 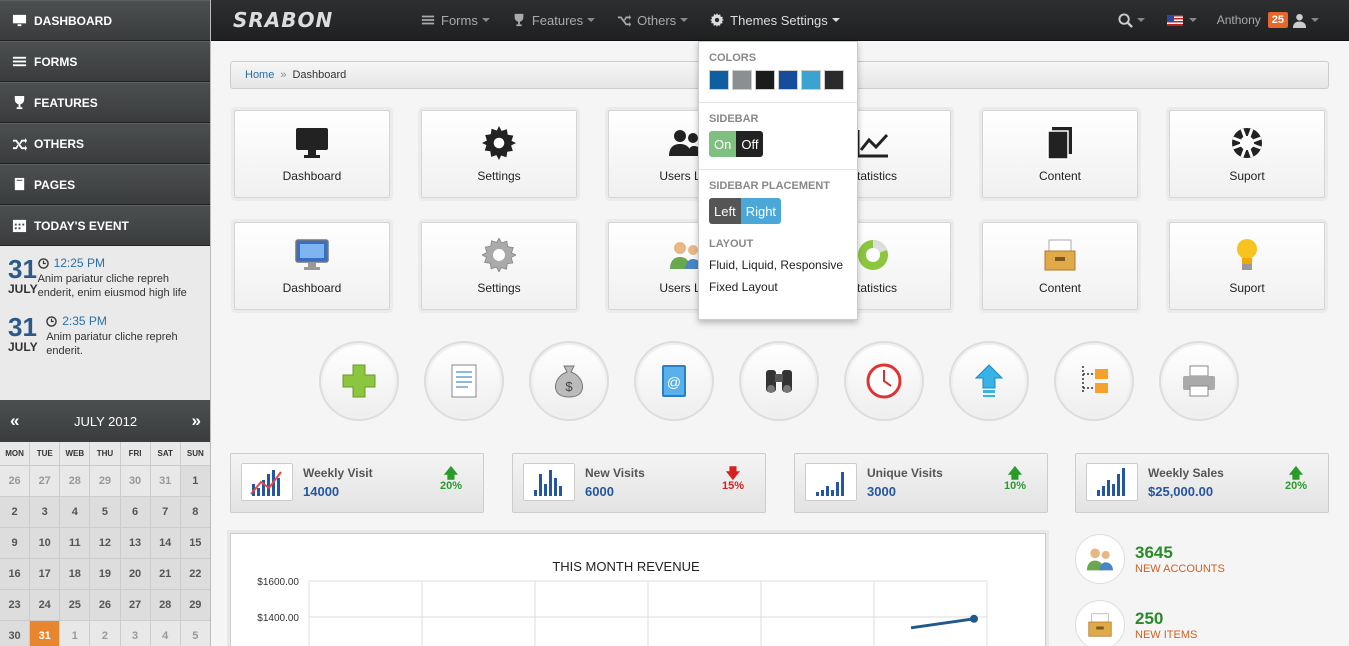 I want to click on sidebar-item-pages: PAGES, so click(x=105, y=184).